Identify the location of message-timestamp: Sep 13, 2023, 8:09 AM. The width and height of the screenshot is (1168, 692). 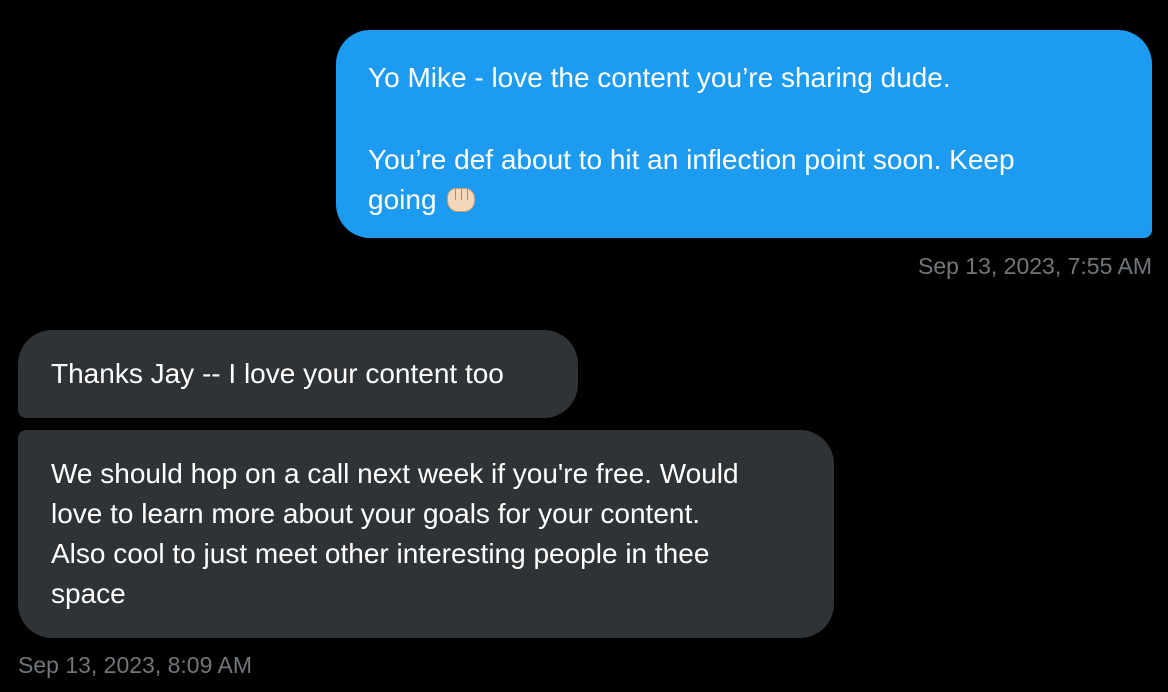
(135, 665).